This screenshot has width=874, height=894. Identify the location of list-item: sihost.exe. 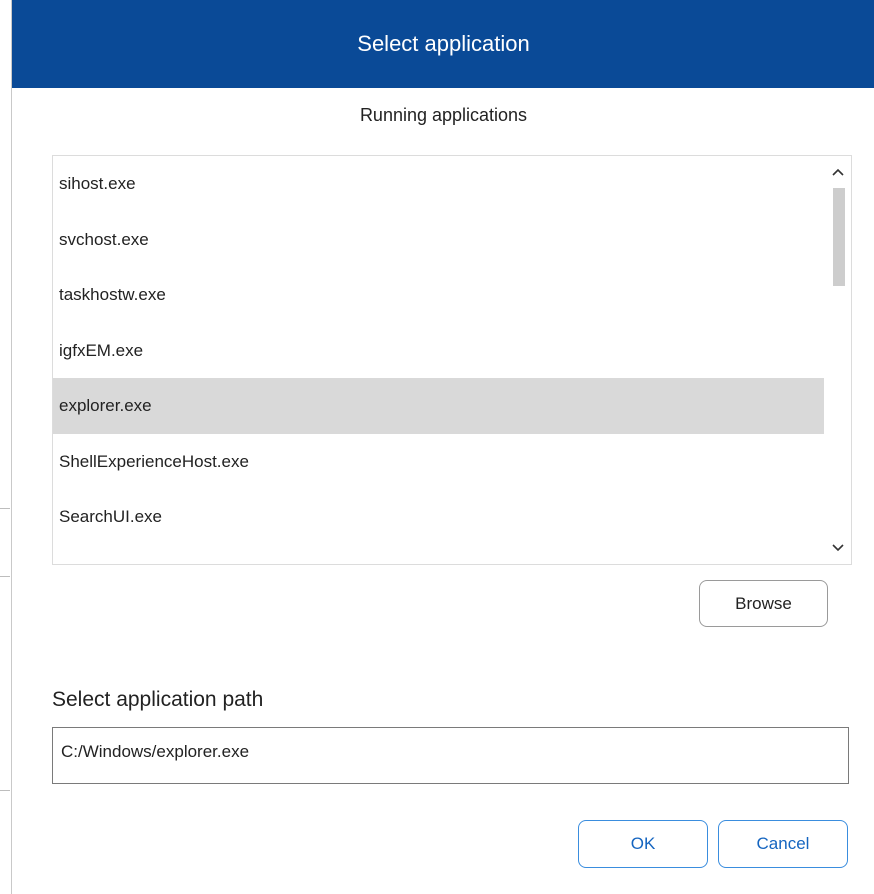
(438, 184).